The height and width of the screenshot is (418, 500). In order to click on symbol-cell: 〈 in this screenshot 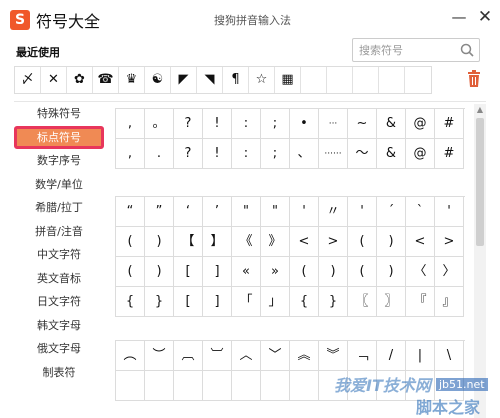, I will do `click(420, 272)`.